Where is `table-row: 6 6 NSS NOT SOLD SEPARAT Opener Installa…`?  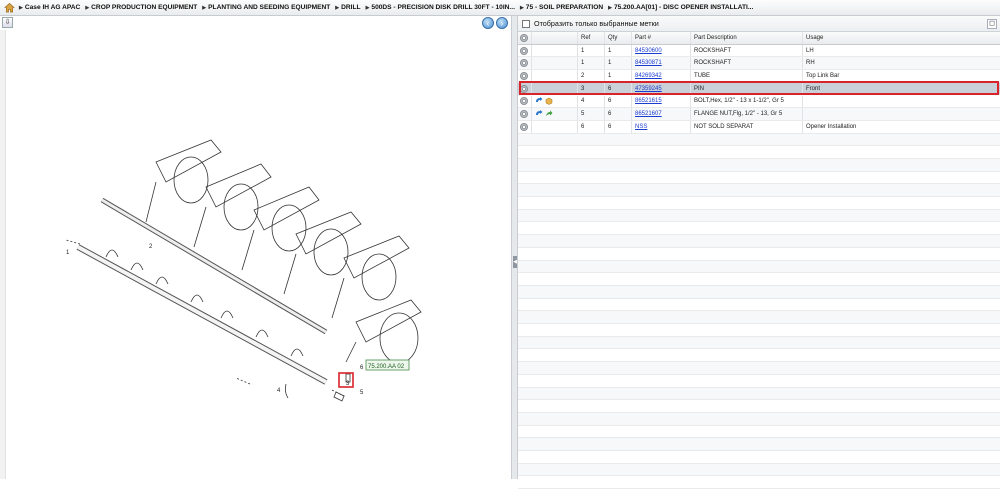
table-row: 6 6 NSS NOT SOLD SEPARAT Opener Installa… is located at coordinates (759, 127).